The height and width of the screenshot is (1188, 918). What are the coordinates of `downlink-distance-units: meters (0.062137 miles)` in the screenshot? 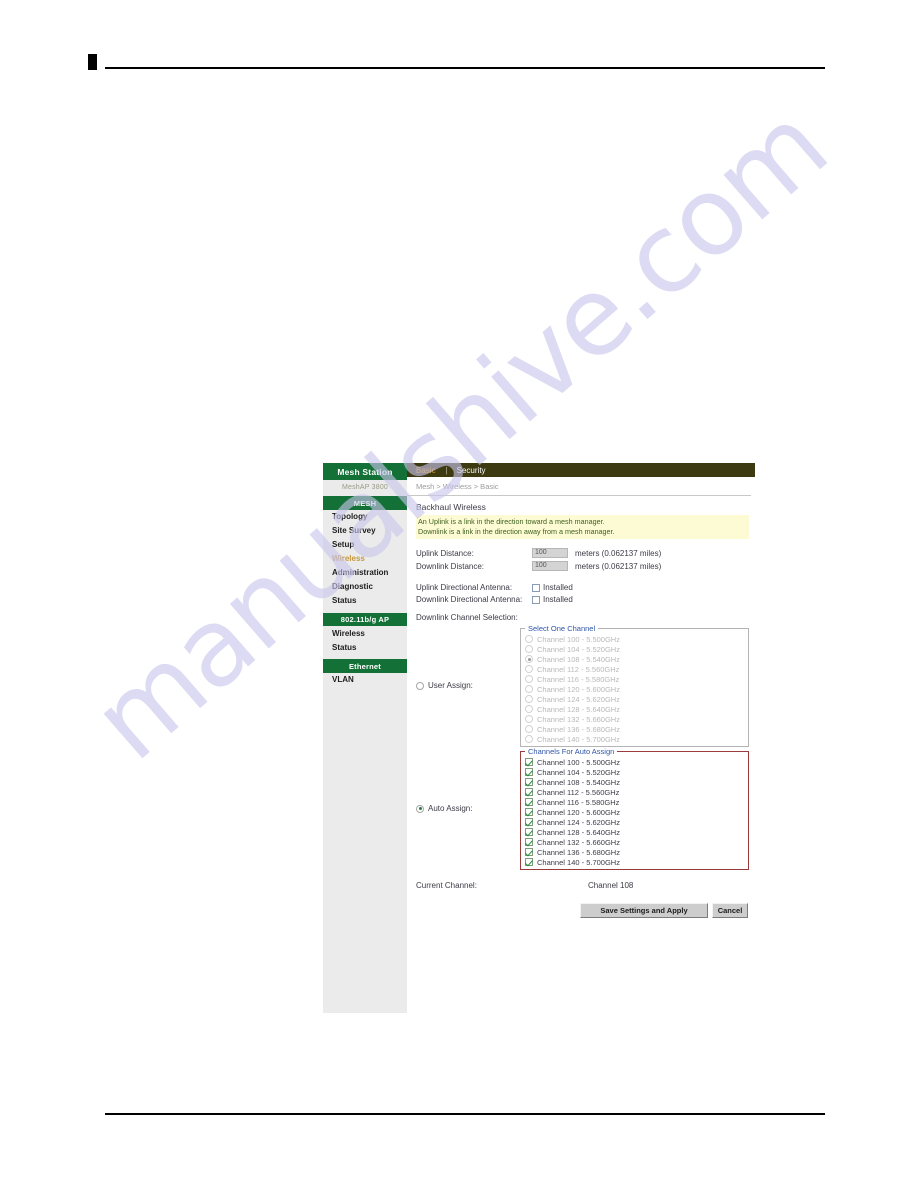 It's located at (618, 566).